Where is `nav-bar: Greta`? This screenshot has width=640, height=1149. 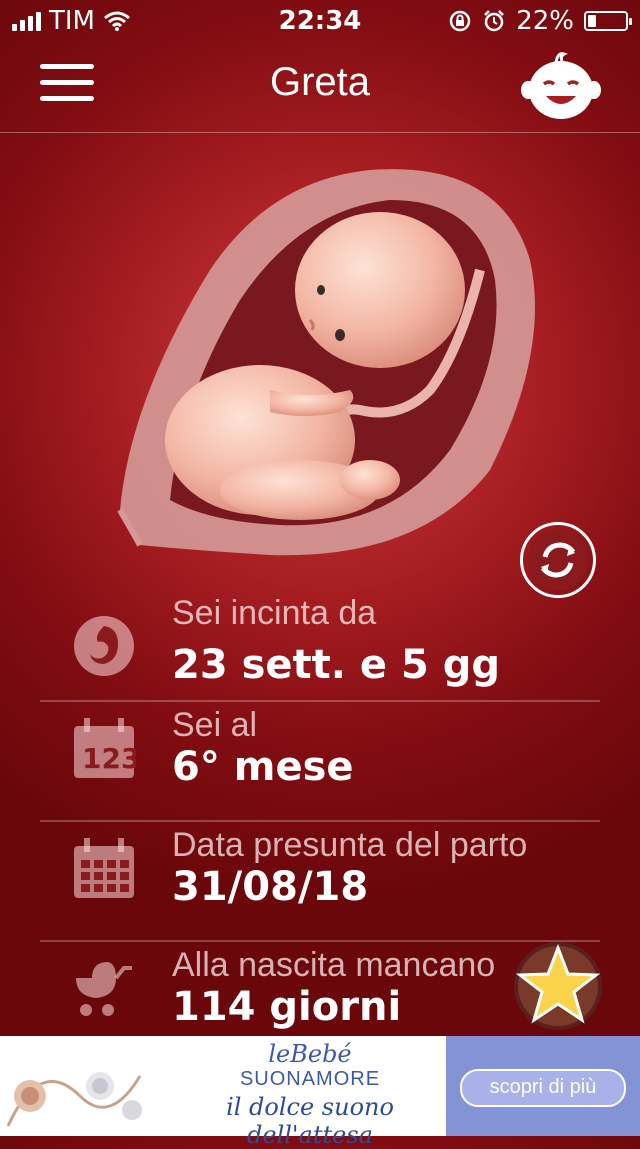 nav-bar: Greta is located at coordinates (320, 86).